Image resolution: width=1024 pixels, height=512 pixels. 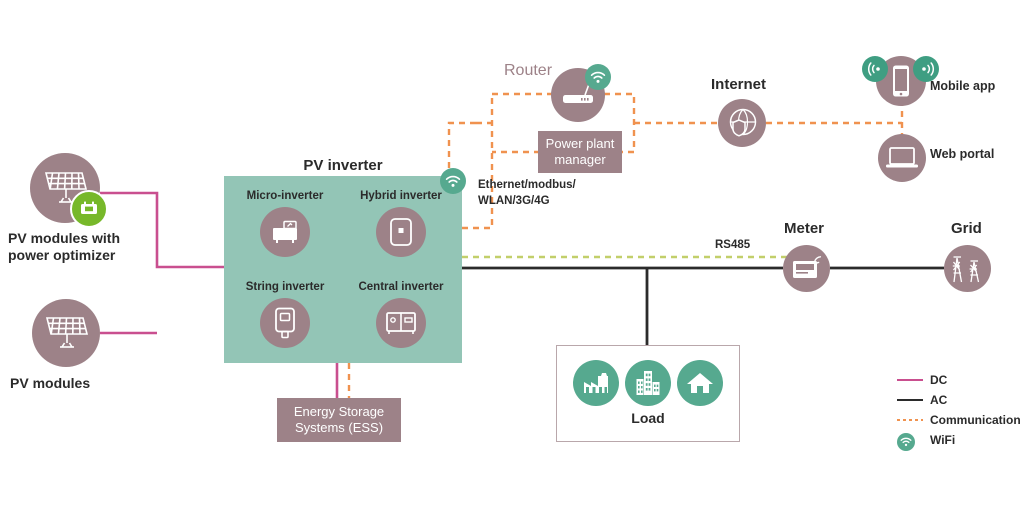 I want to click on central-inverter-icon, so click(x=401, y=323).